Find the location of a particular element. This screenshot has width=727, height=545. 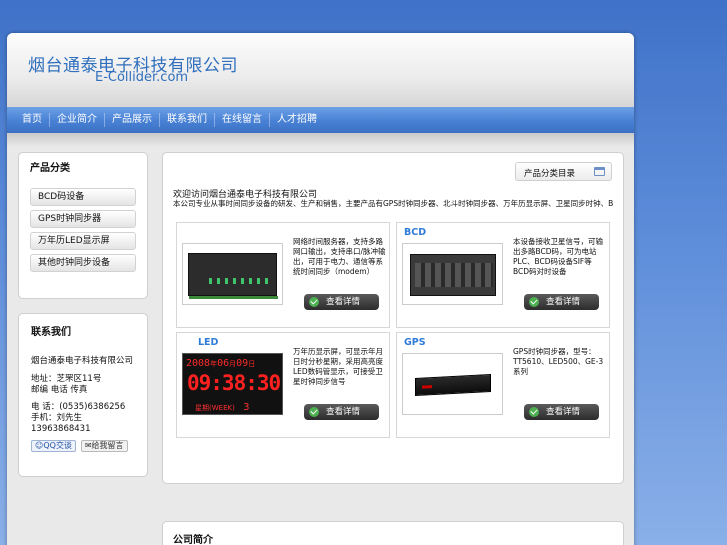

product-image-gps-rack is located at coordinates (452, 384).